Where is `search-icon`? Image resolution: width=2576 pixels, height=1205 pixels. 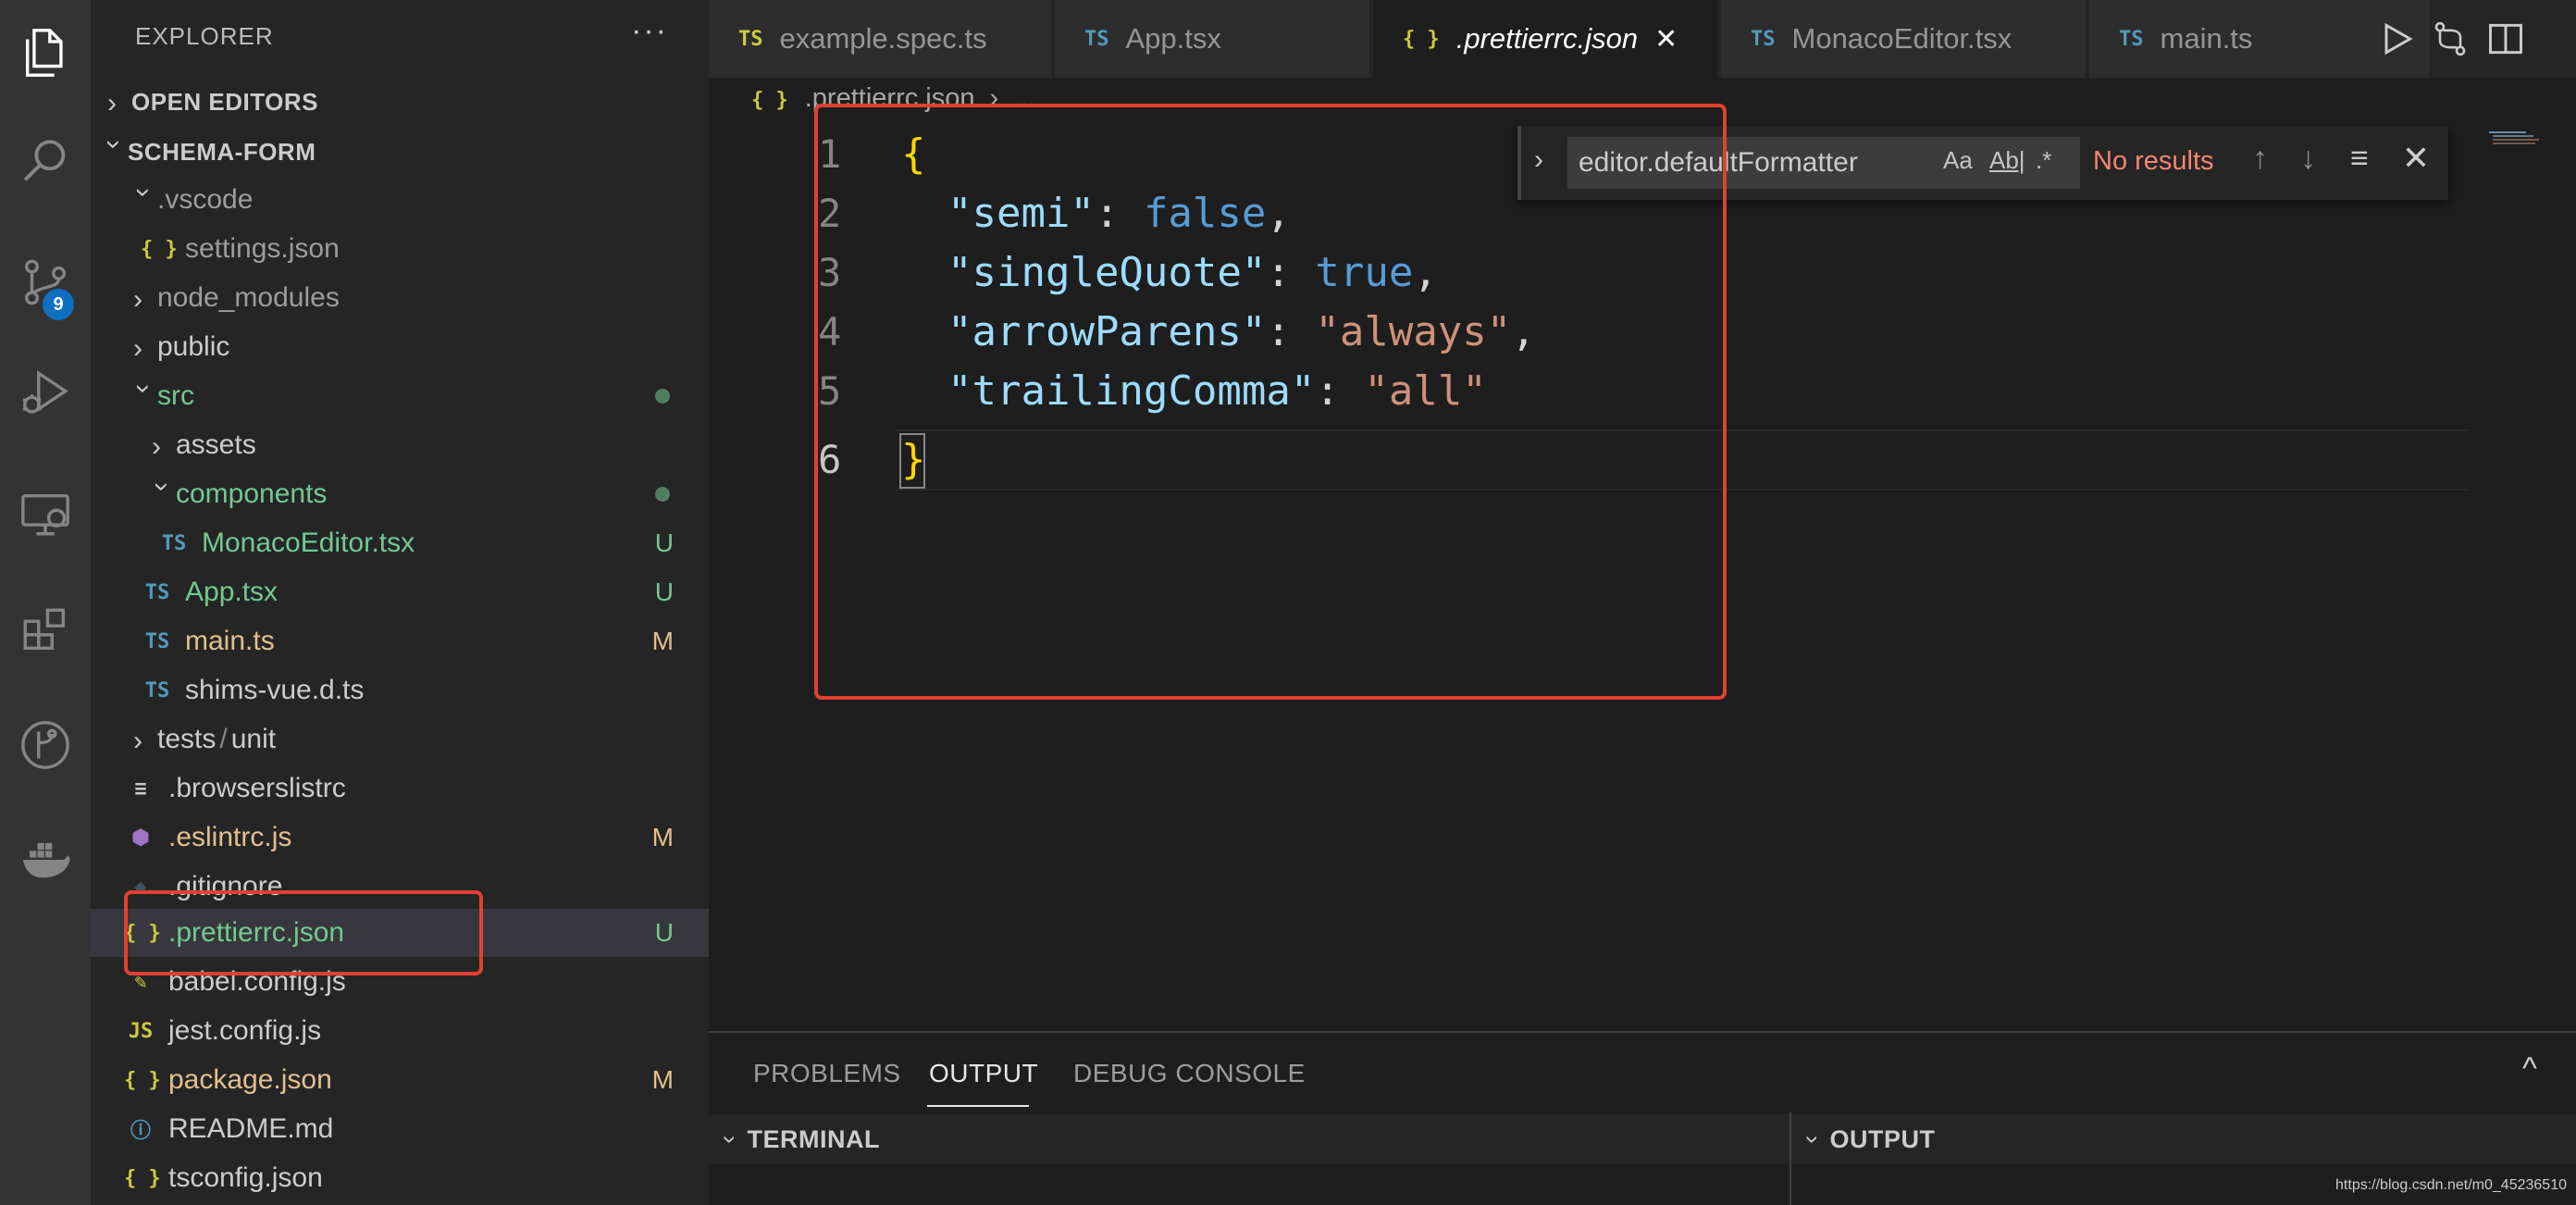
search-icon is located at coordinates (46, 162).